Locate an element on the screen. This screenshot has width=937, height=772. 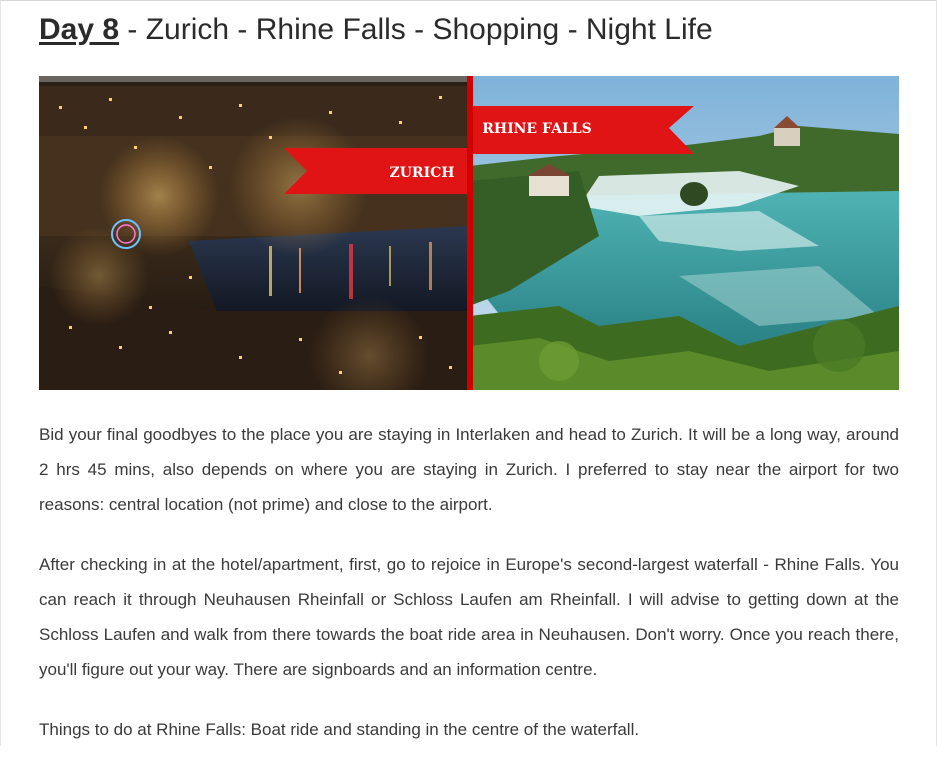
image-divider is located at coordinates (470, 233).